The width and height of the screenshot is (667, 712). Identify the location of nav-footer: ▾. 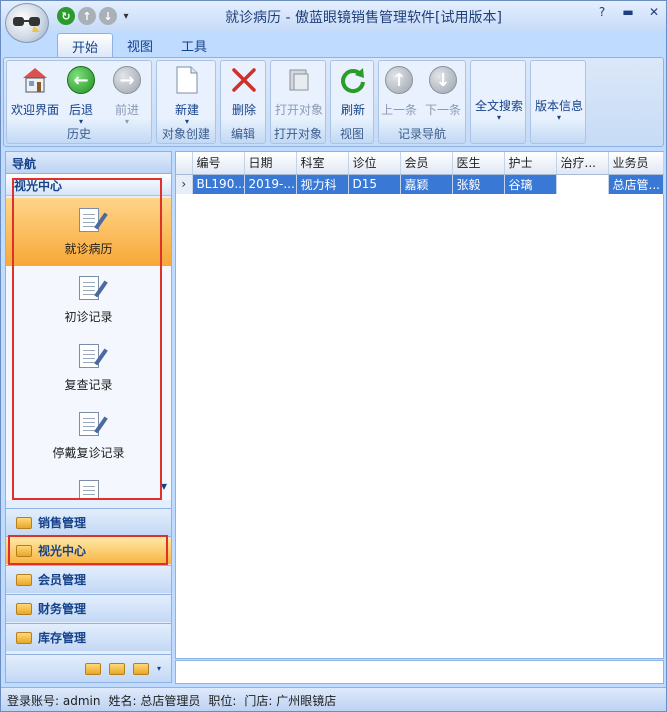
(88, 668).